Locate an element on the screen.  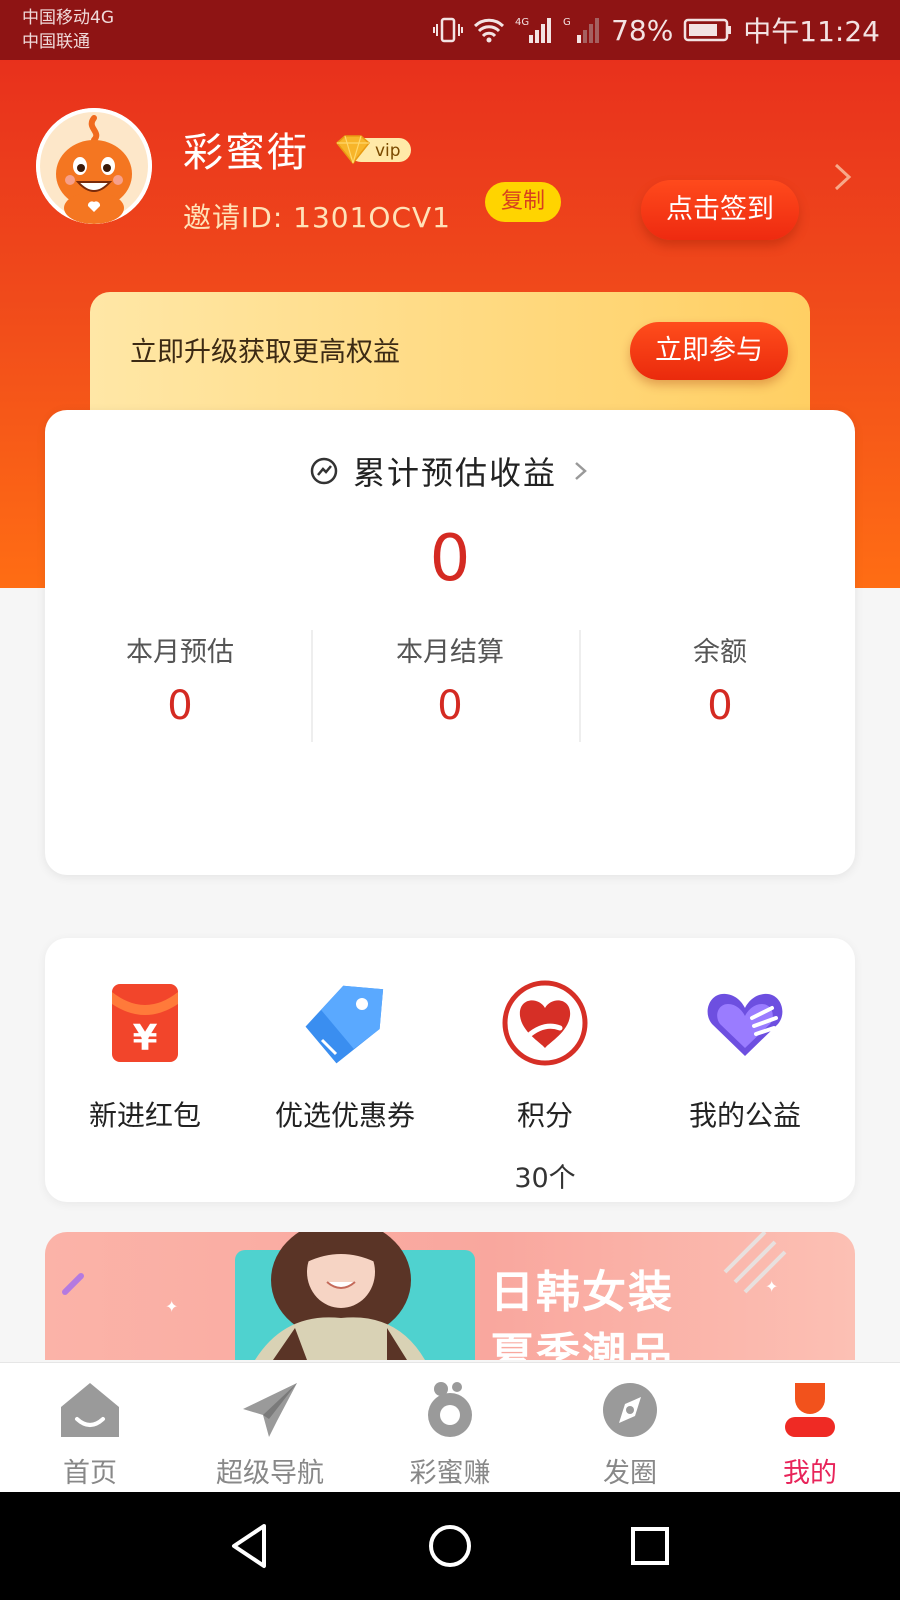
menu-label: 我的公益 is located at coordinates (744, 1115).